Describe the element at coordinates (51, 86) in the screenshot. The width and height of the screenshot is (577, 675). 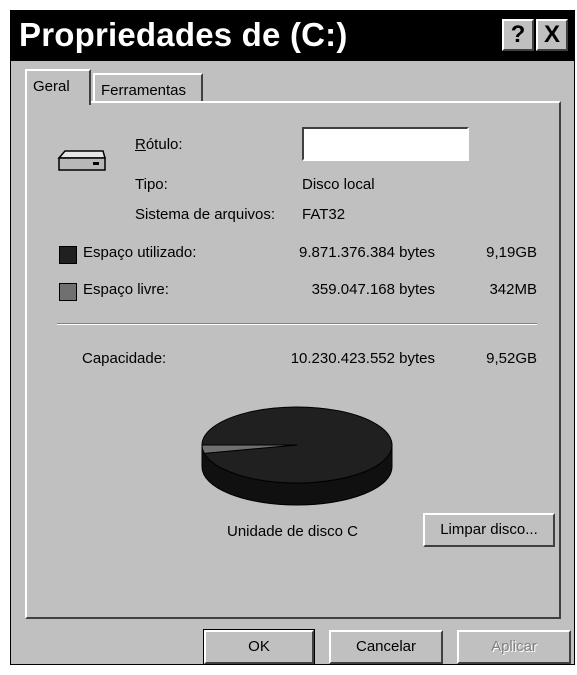
I see `tab-geral-label: Geral` at that location.